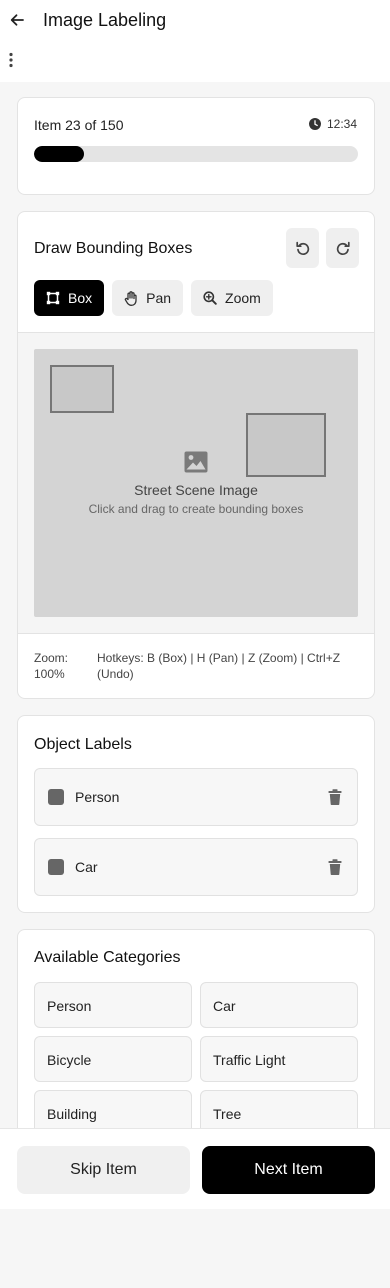 This screenshot has width=390, height=1288. Describe the element at coordinates (314, 124) in the screenshot. I see `clock-icon` at that location.